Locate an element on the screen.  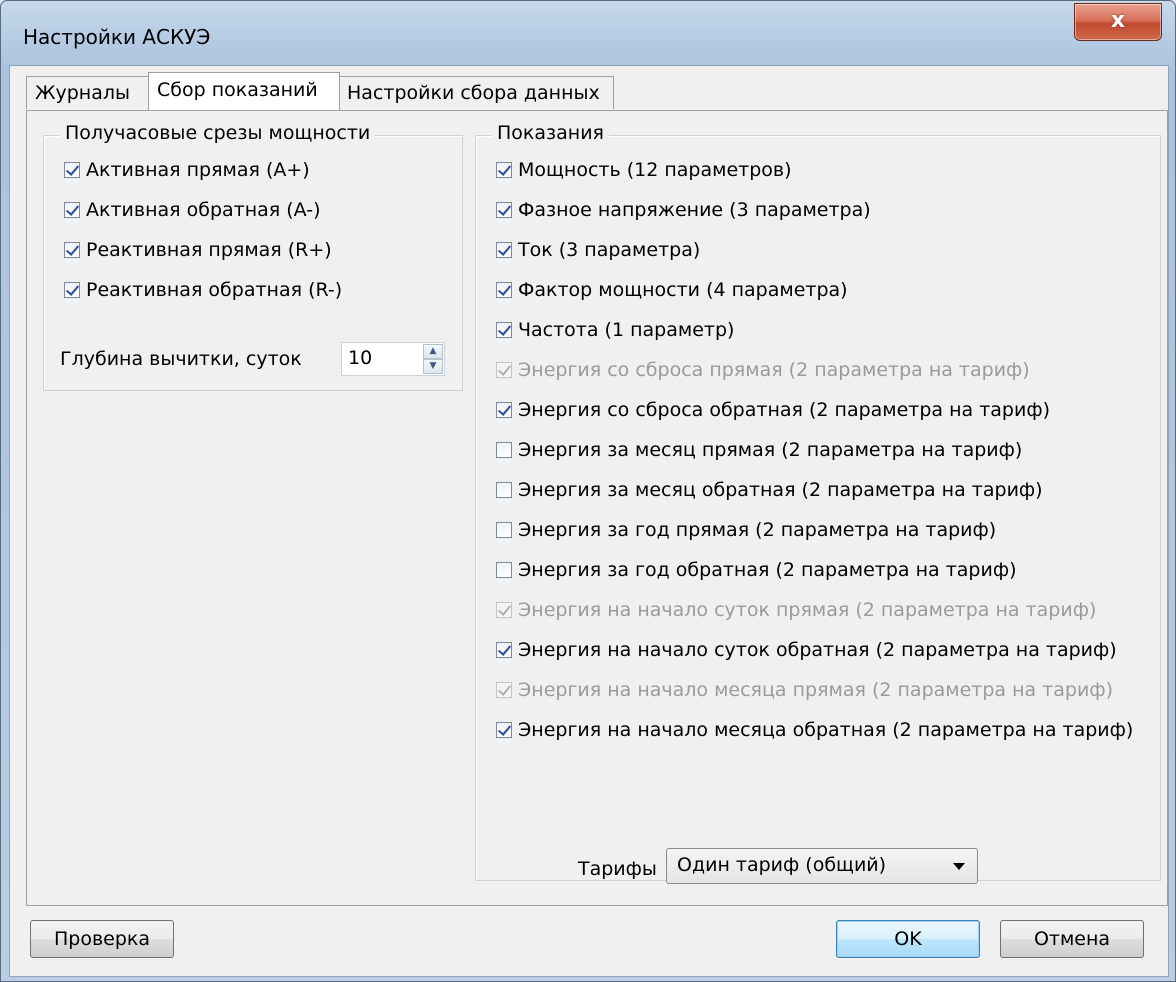
tab-readings: Сбор показаний is located at coordinates (244, 91).